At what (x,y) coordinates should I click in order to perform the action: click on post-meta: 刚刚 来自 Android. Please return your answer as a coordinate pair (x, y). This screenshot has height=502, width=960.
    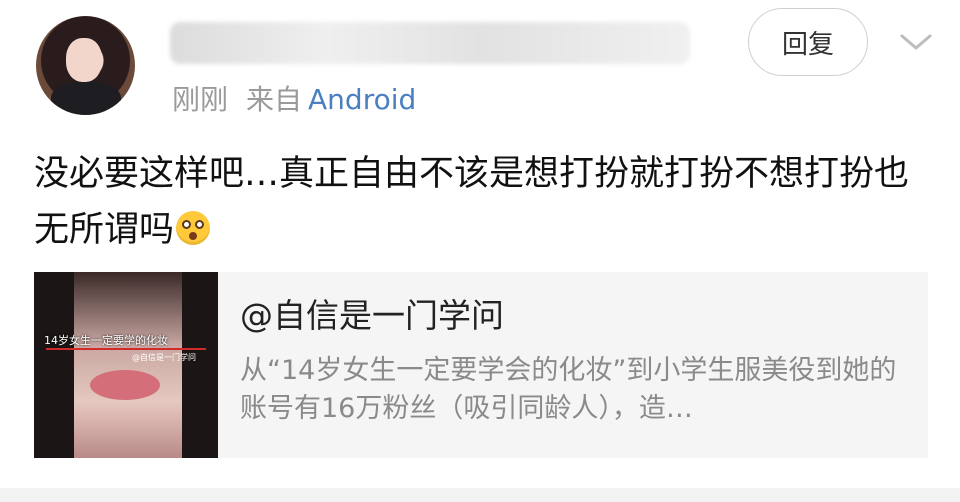
    Looking at the image, I should click on (294, 100).